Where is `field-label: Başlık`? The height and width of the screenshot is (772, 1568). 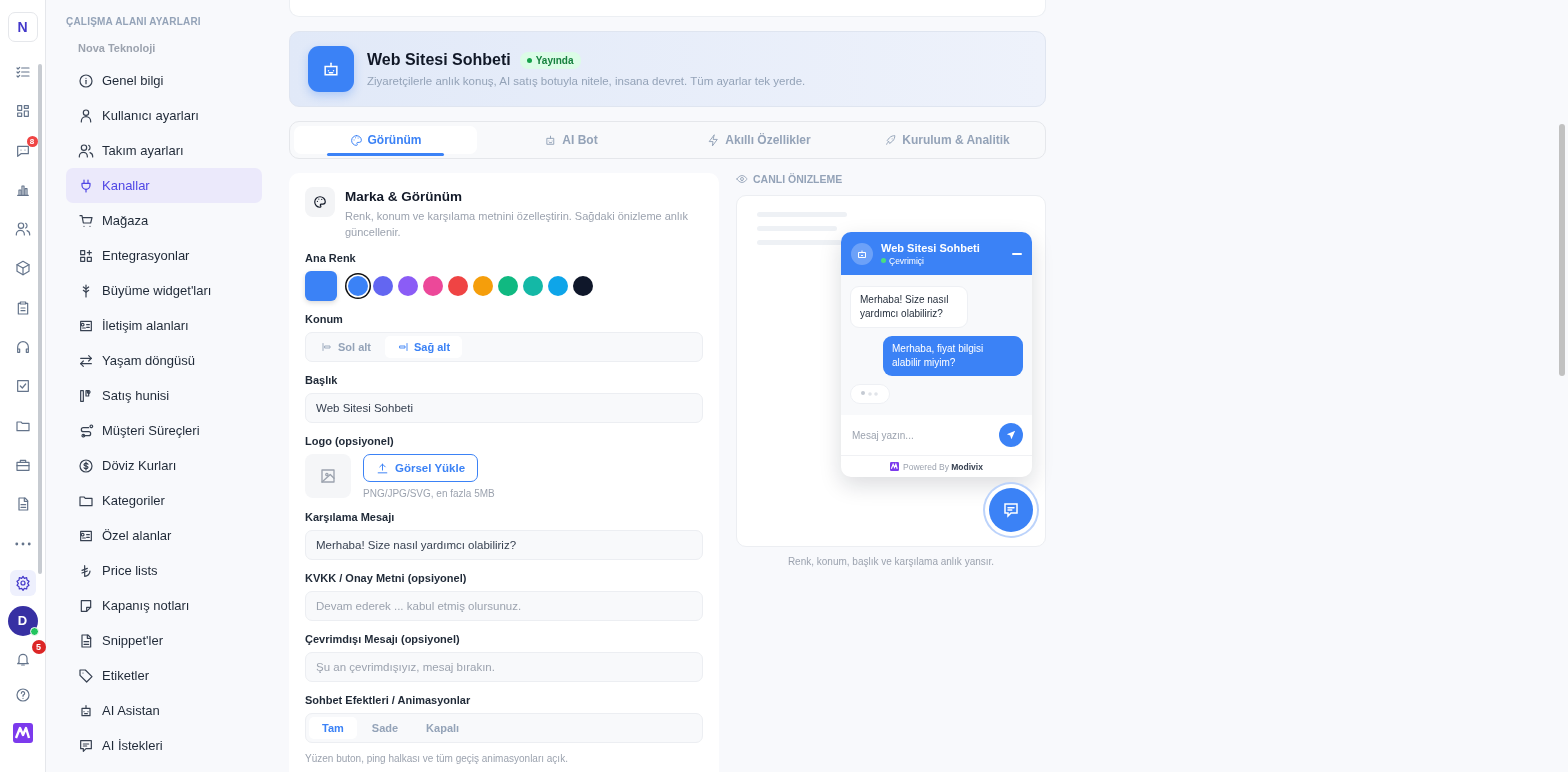 field-label: Başlık is located at coordinates (322, 380).